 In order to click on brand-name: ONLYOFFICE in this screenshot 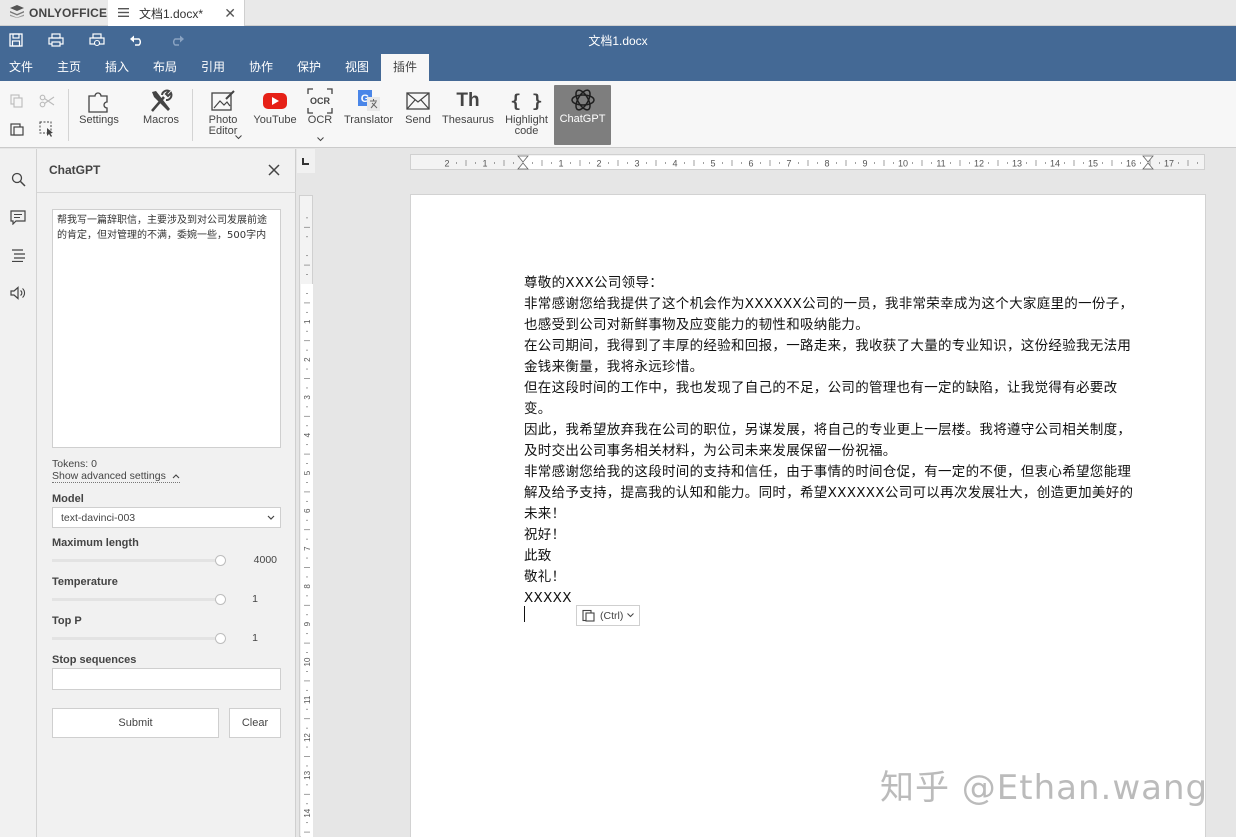, I will do `click(68, 13)`.